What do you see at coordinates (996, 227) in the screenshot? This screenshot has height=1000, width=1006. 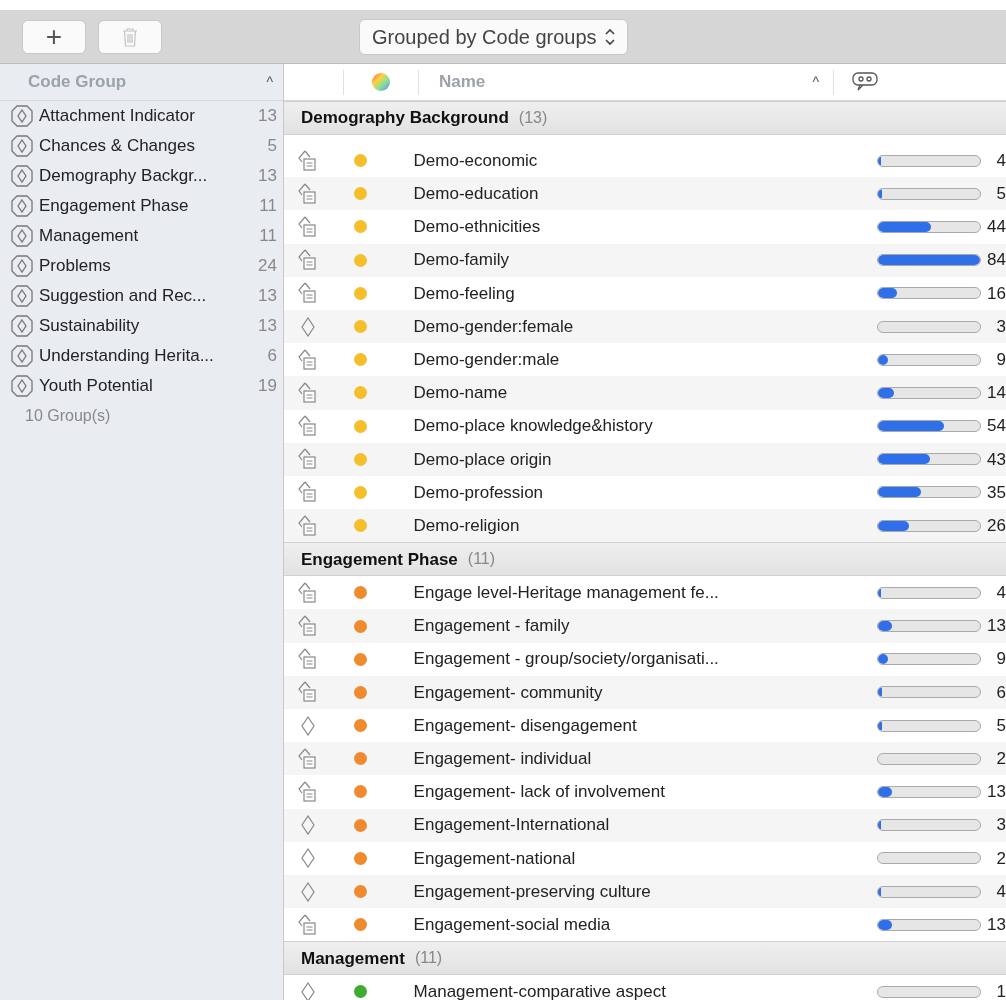 I see `frequency-count: 44` at bounding box center [996, 227].